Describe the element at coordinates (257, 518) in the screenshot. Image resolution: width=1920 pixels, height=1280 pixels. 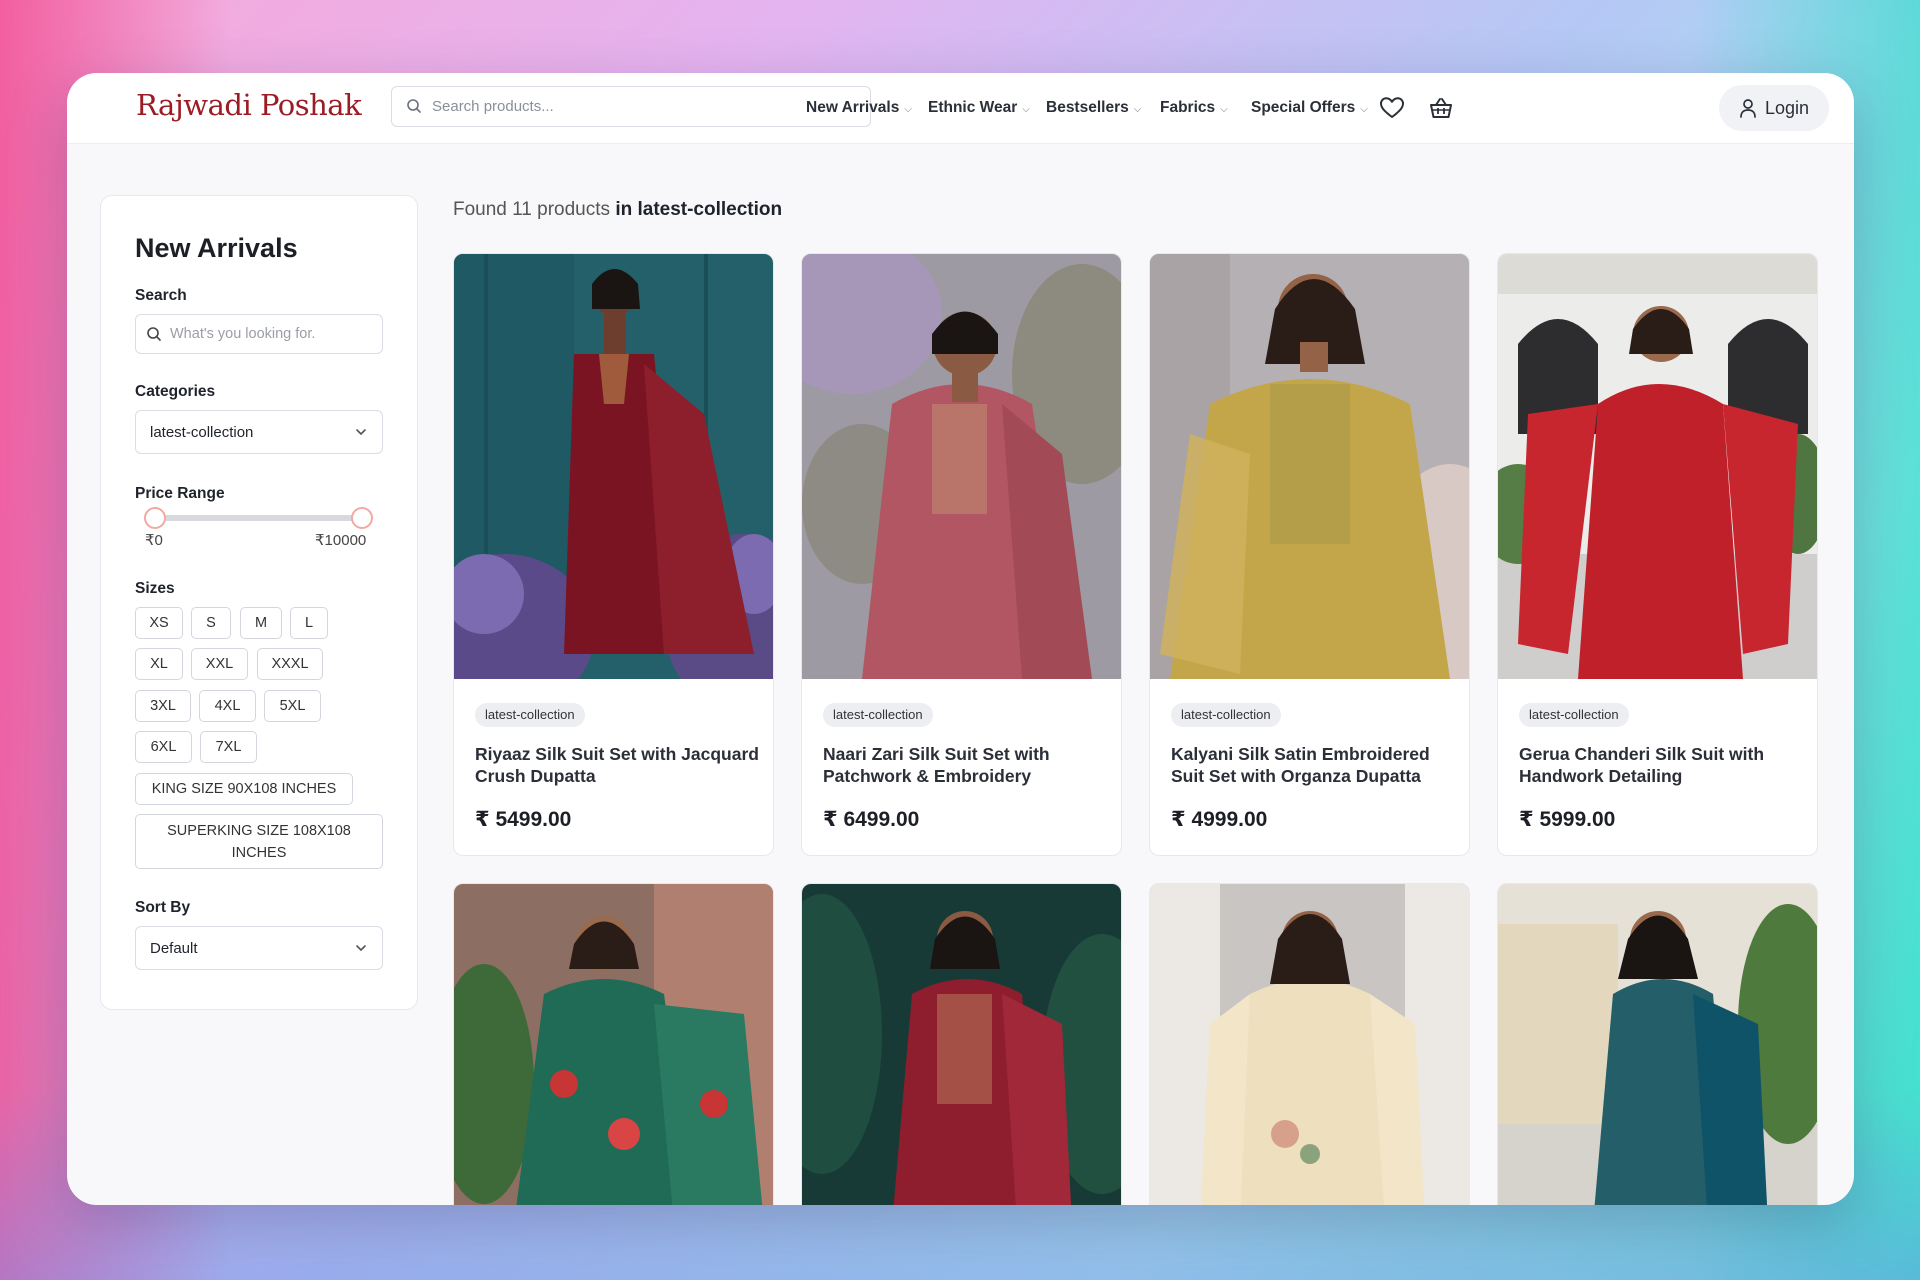
I see `price-range-track` at that location.